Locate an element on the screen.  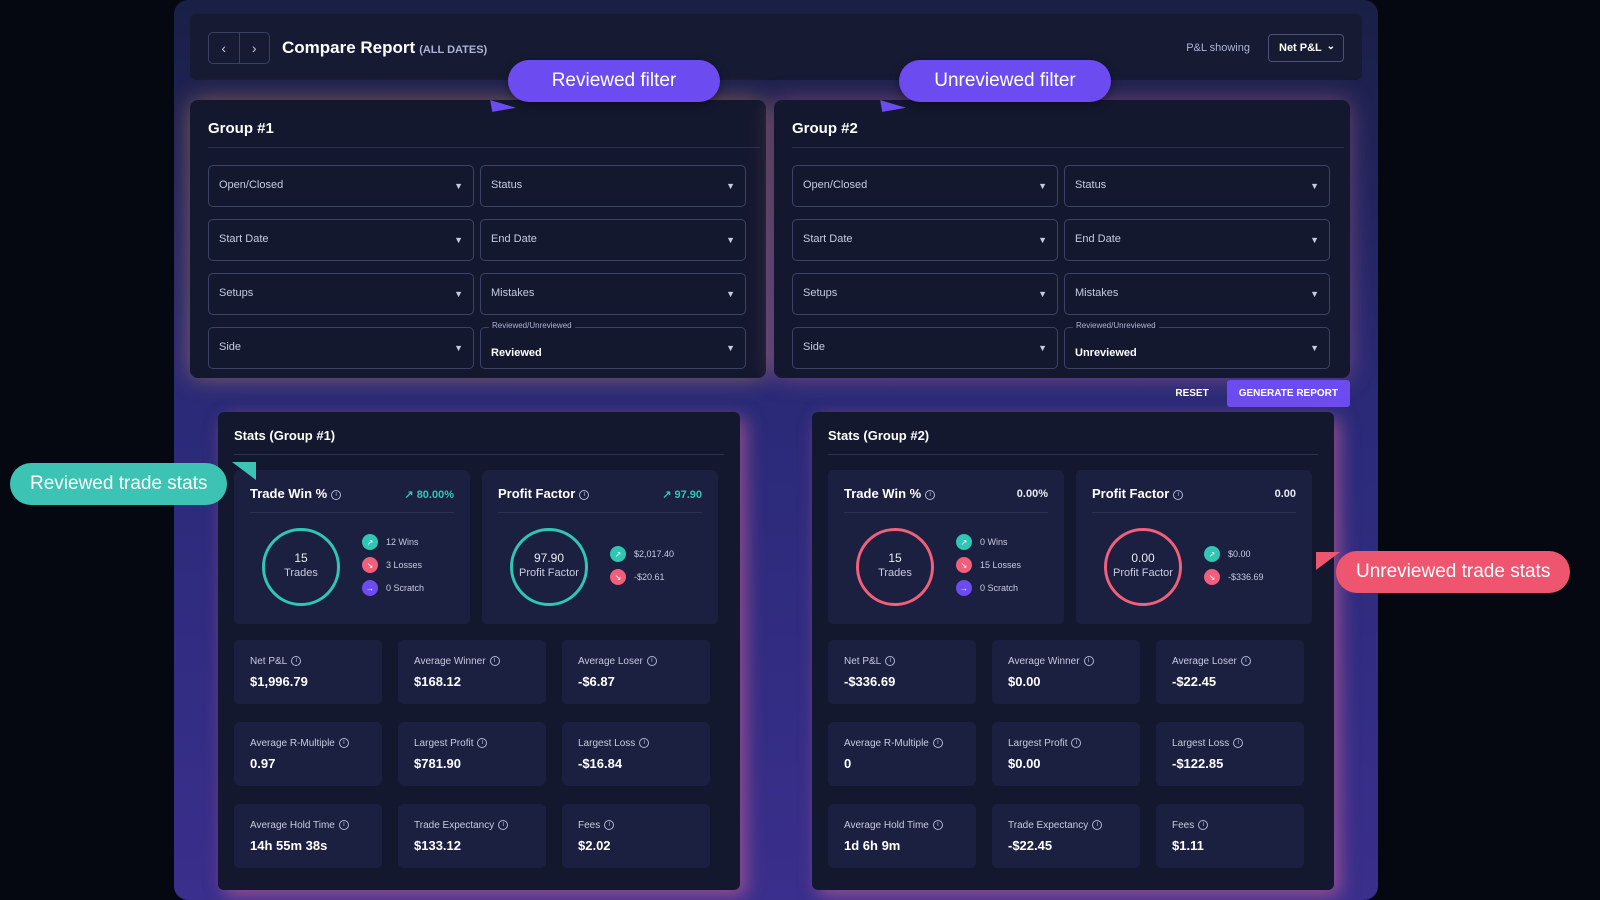
pnl-select: Net P&L ⌄ is located at coordinates (1306, 48).